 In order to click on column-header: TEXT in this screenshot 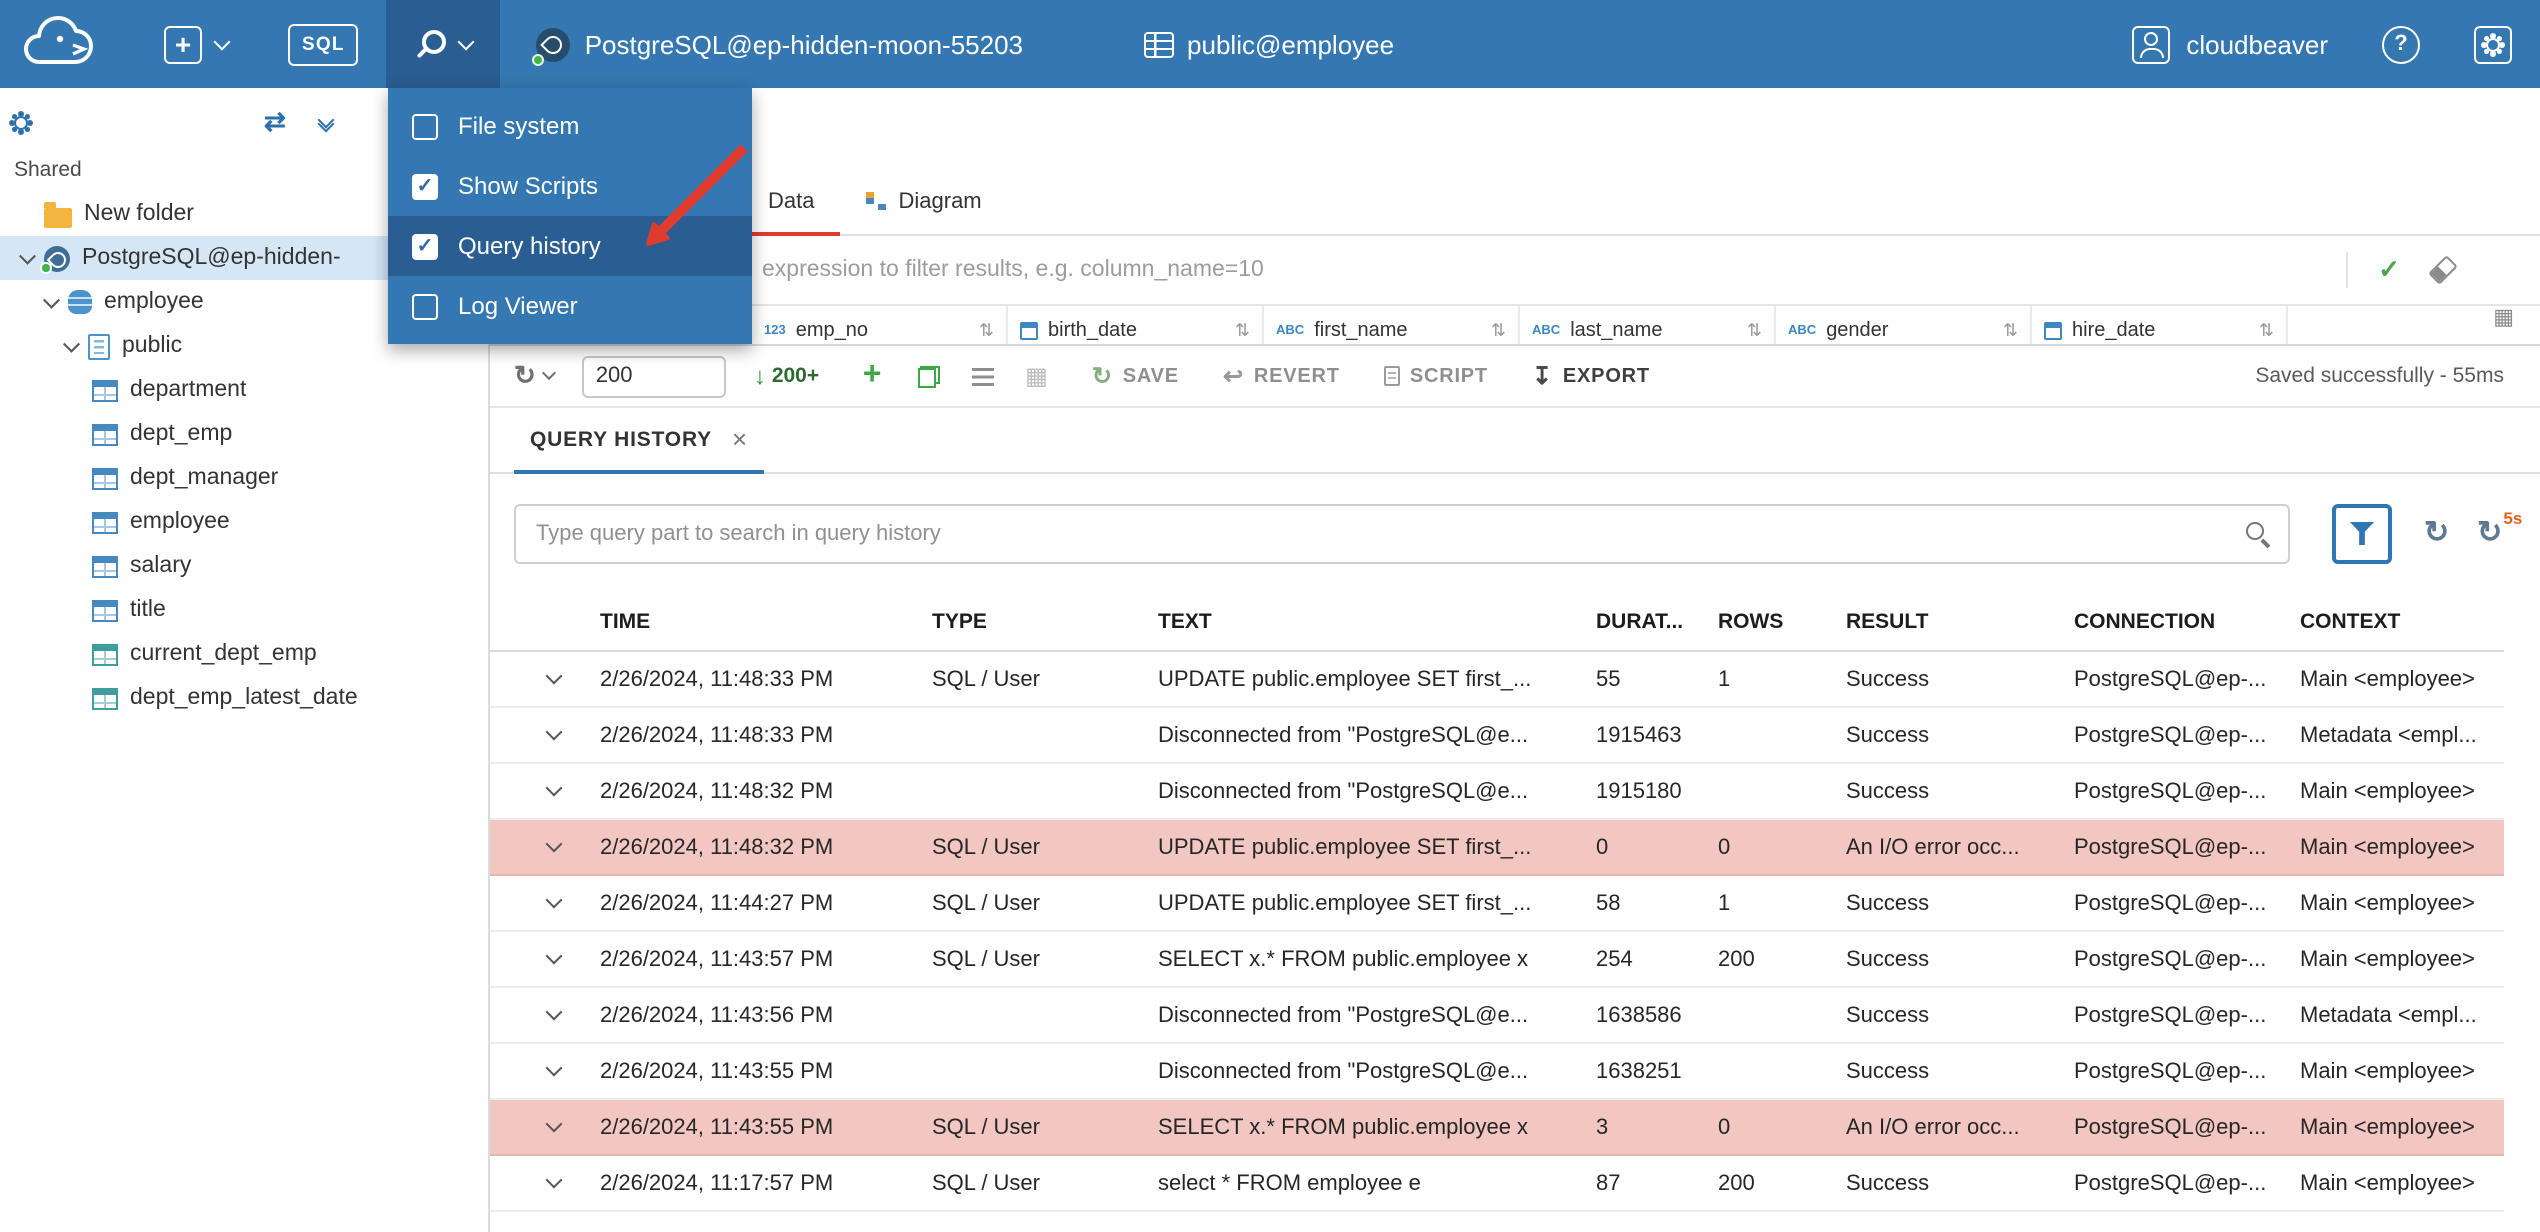, I will do `click(1377, 621)`.